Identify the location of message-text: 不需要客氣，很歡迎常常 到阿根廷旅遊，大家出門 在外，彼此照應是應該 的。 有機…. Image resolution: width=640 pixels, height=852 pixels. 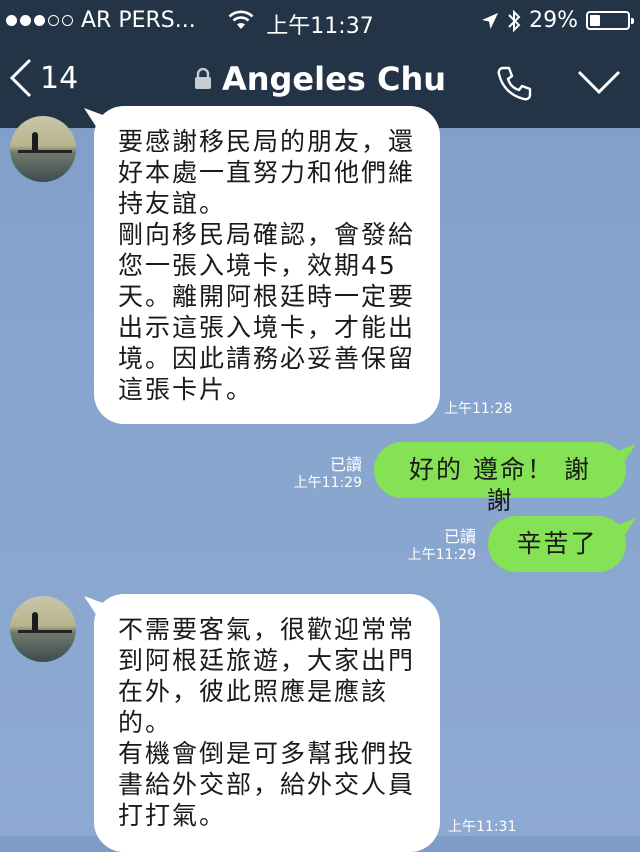
(267, 722).